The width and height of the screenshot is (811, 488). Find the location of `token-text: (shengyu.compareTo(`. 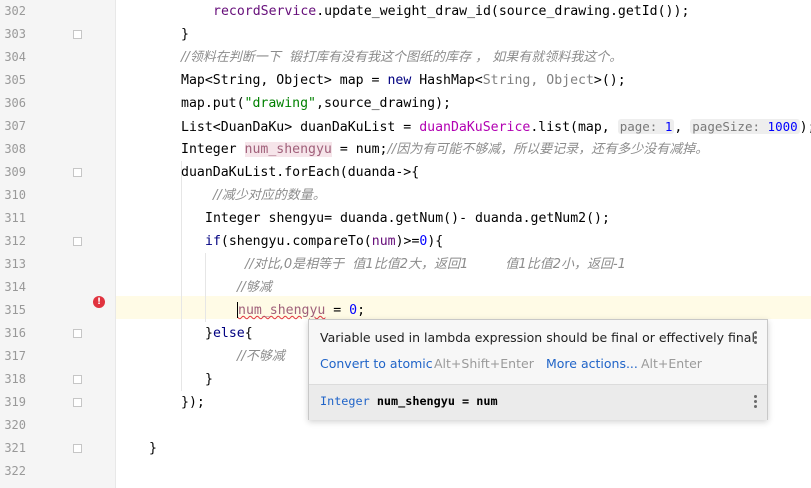

token-text: (shengyu.compareTo( is located at coordinates (296, 241).